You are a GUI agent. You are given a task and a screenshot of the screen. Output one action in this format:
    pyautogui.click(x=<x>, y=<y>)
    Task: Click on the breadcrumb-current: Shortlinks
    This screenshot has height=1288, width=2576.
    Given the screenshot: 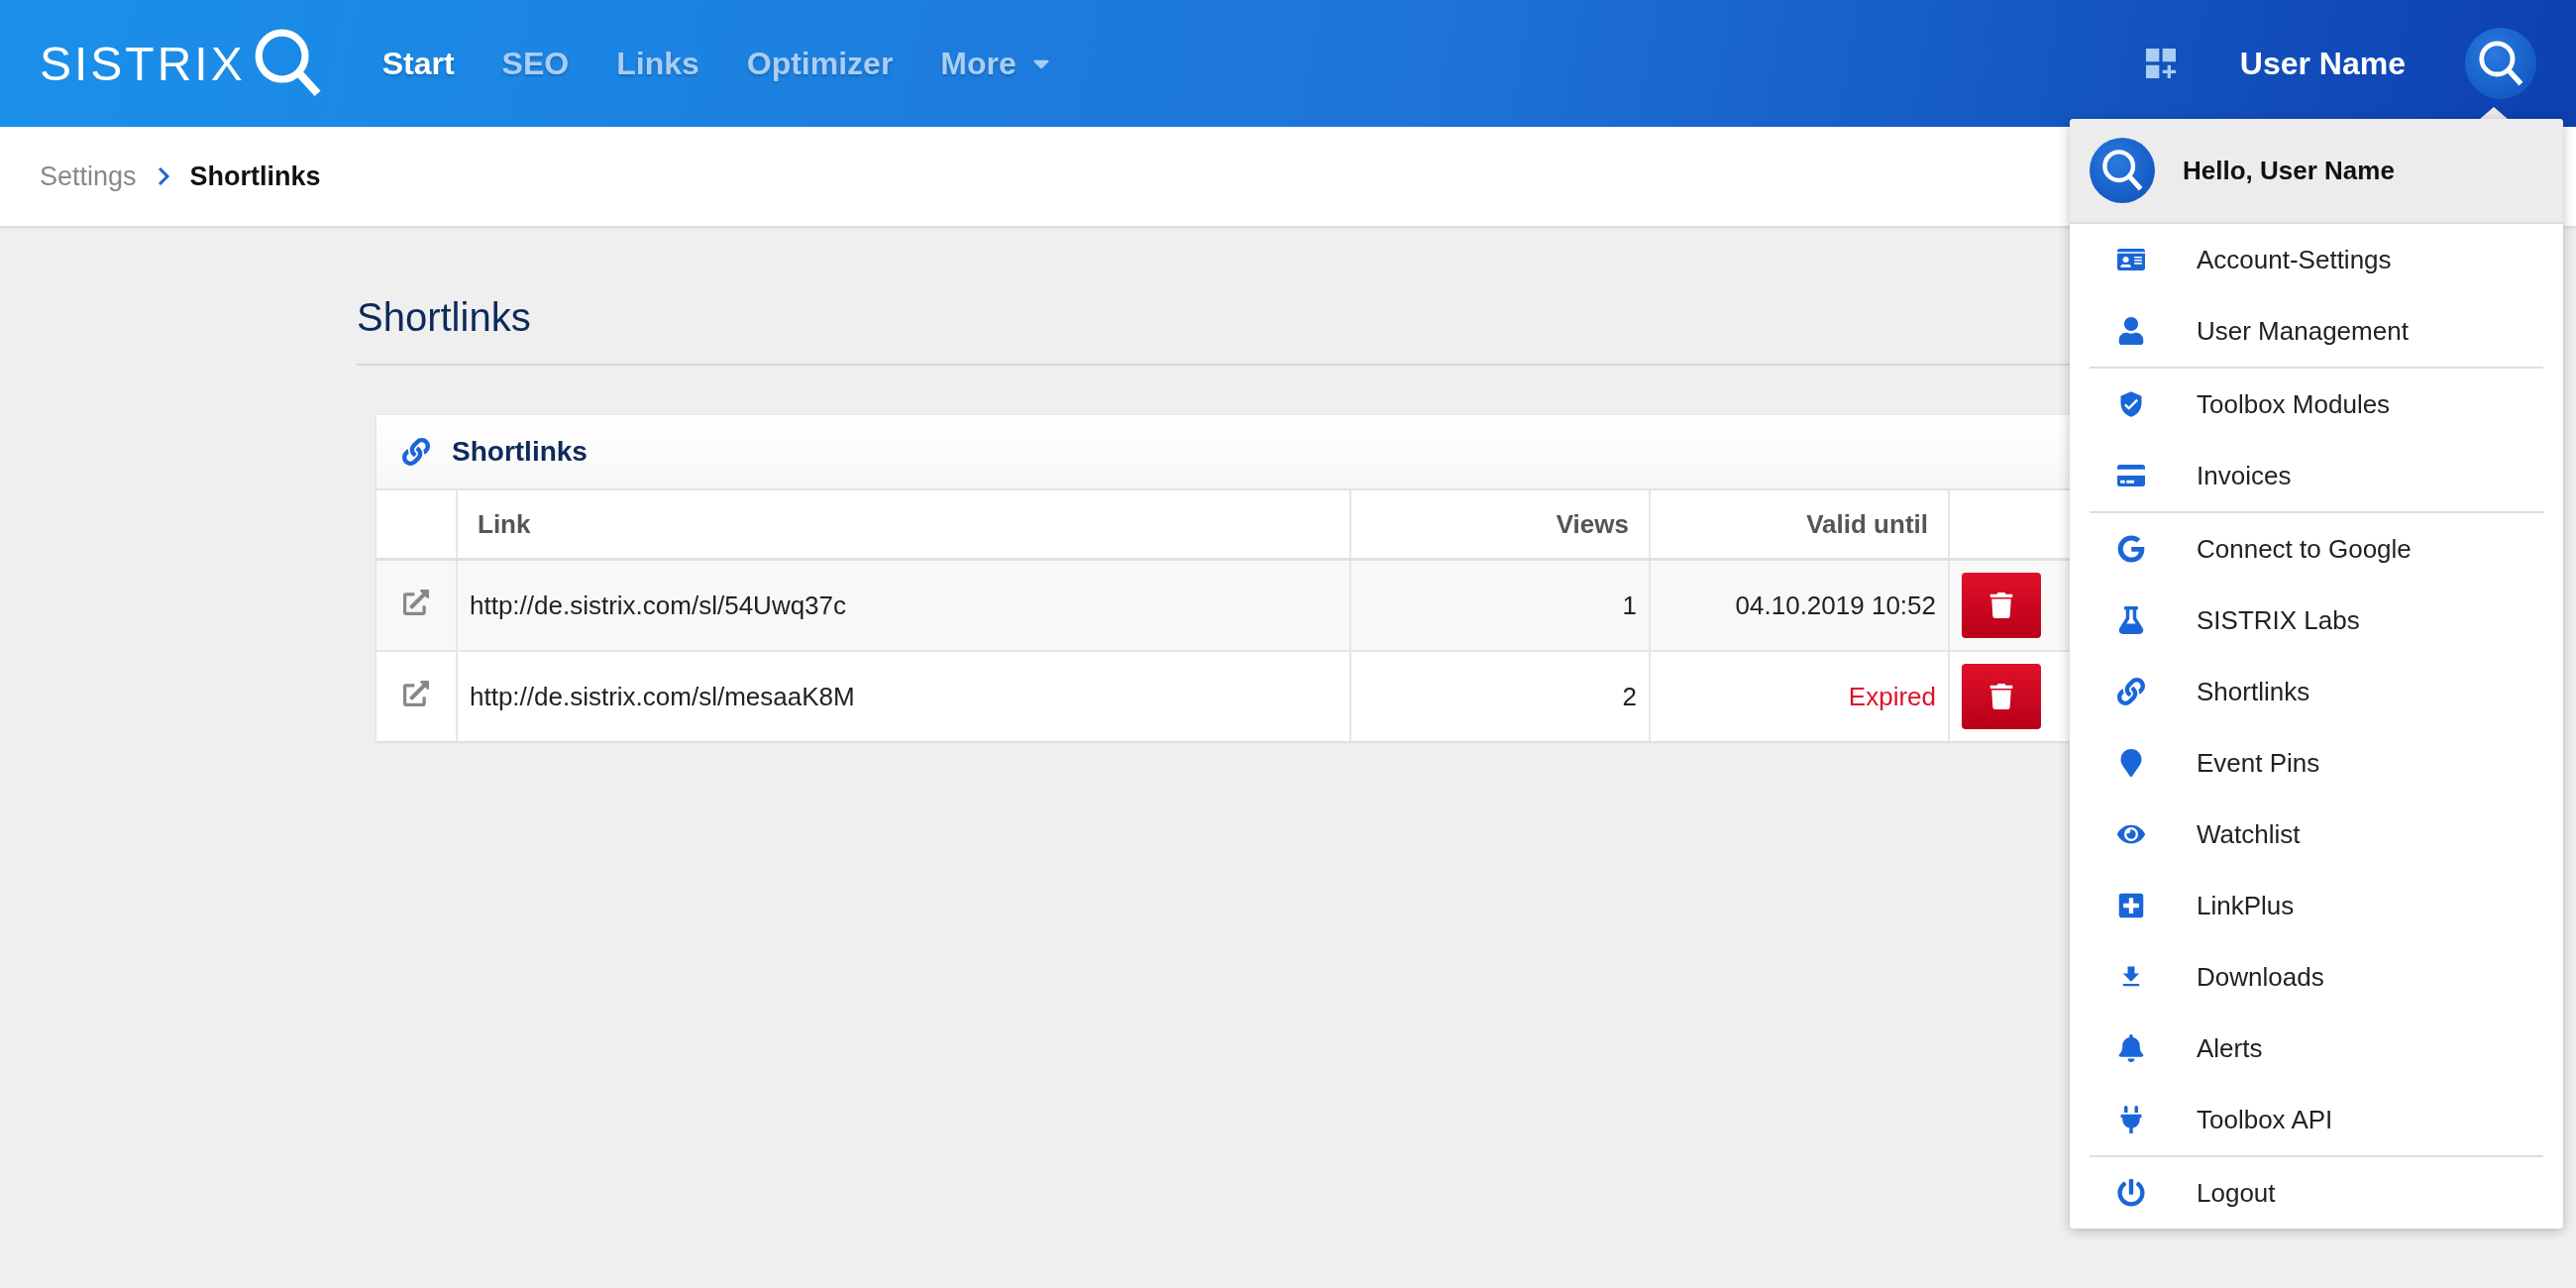 What is the action you would take?
    pyautogui.click(x=255, y=176)
    